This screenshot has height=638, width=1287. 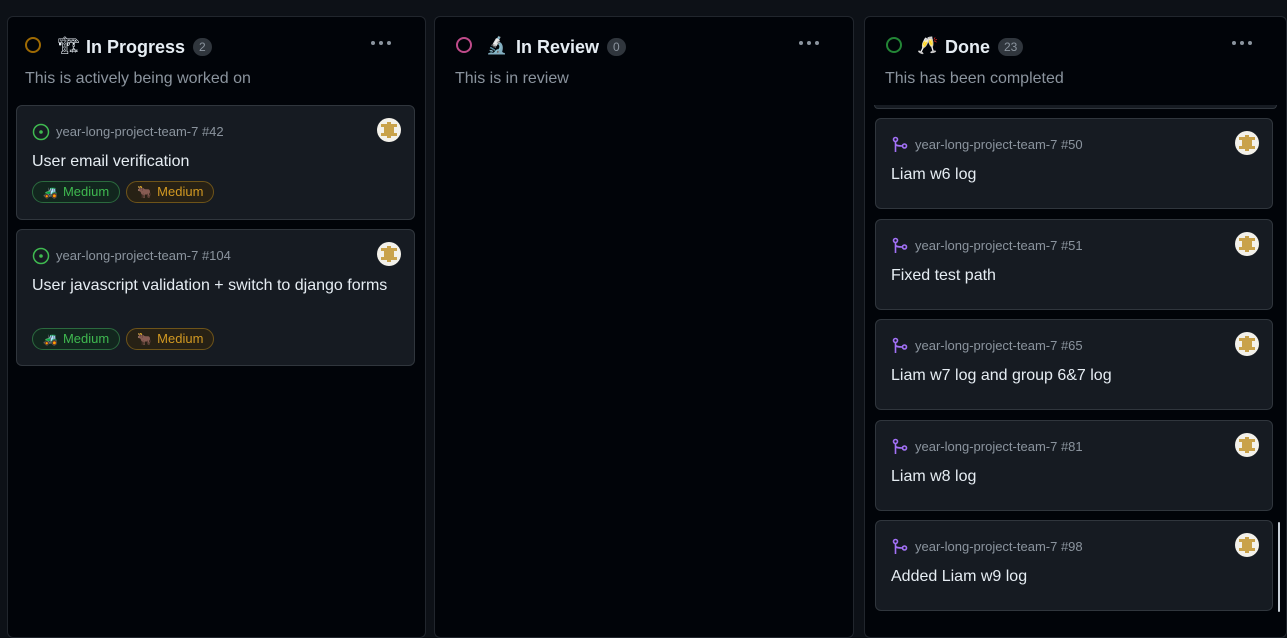 I want to click on card-title: Liam w8 log, so click(x=1071, y=476).